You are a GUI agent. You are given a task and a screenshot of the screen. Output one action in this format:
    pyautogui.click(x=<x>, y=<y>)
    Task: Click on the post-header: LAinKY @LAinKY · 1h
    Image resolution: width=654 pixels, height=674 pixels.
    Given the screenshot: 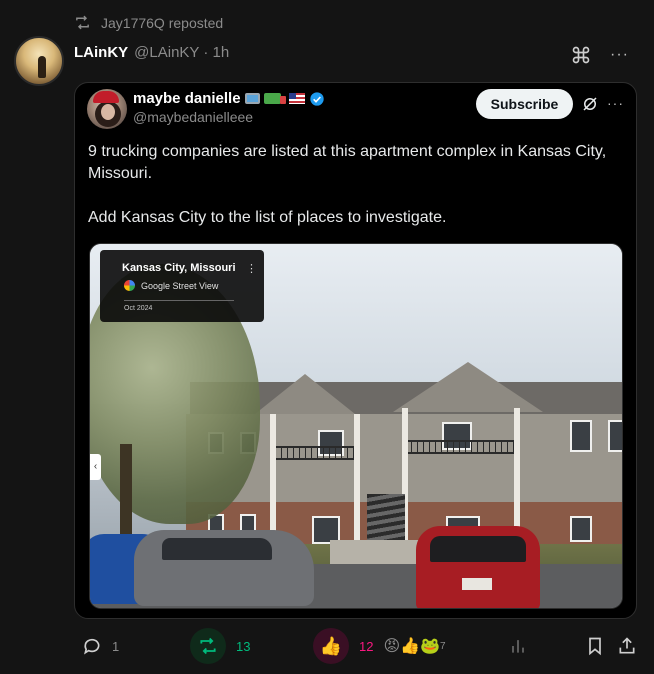 What is the action you would take?
    pyautogui.click(x=151, y=52)
    